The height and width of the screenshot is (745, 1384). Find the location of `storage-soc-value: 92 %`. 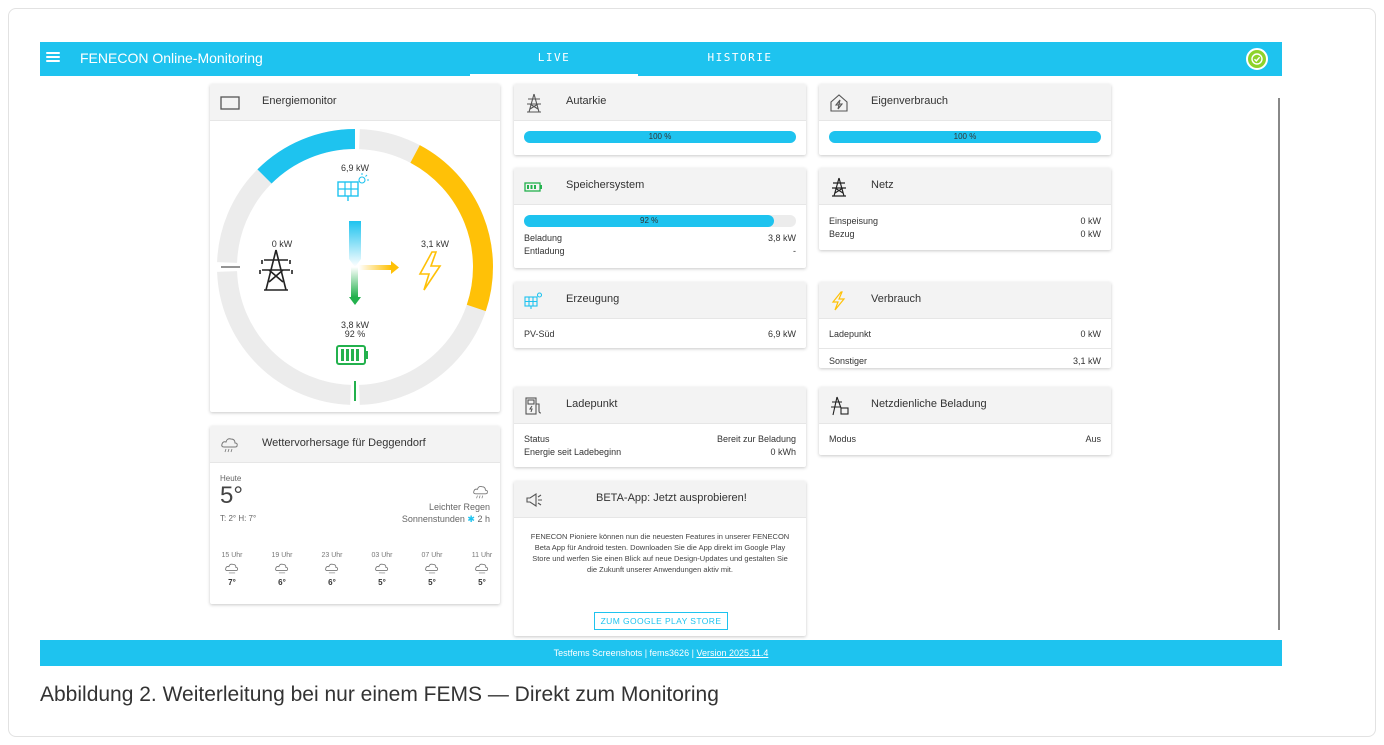

storage-soc-value: 92 % is located at coordinates (649, 220).